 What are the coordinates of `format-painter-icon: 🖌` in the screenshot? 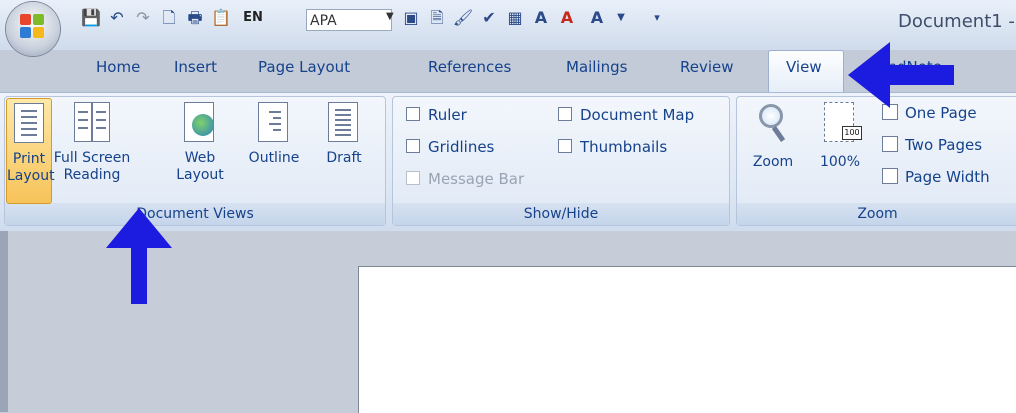 It's located at (463, 18).